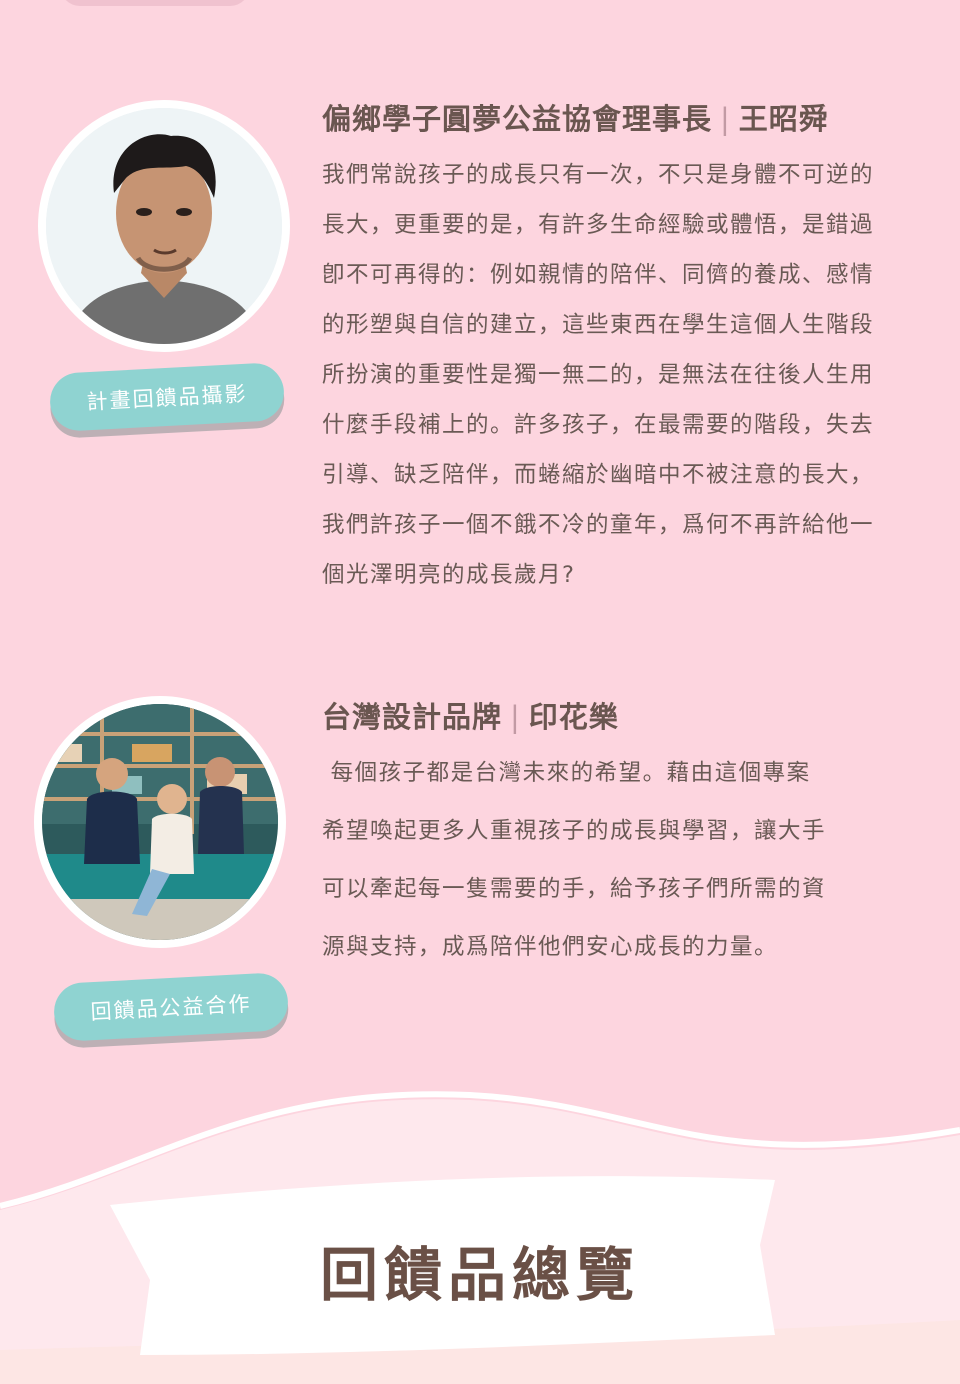 This screenshot has height=1384, width=960. I want to click on quote-line: 卽不可再得的：例如親情的陪伴、同儕的養成、感情, so click(598, 275).